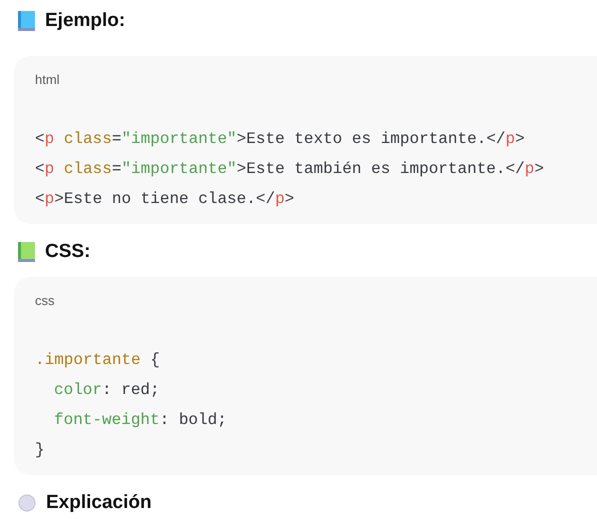 This screenshot has height=519, width=597. Describe the element at coordinates (140, 420) in the screenshot. I see `code-line: font-weight: bold;` at that location.